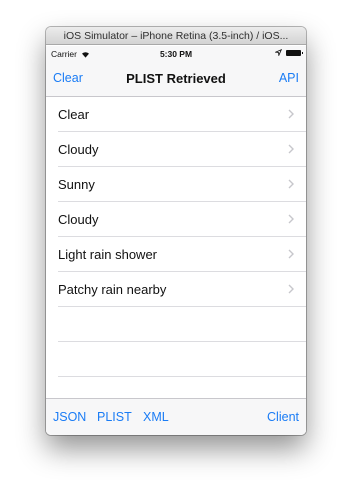  Describe the element at coordinates (283, 417) in the screenshot. I see `client-button: Client` at that location.